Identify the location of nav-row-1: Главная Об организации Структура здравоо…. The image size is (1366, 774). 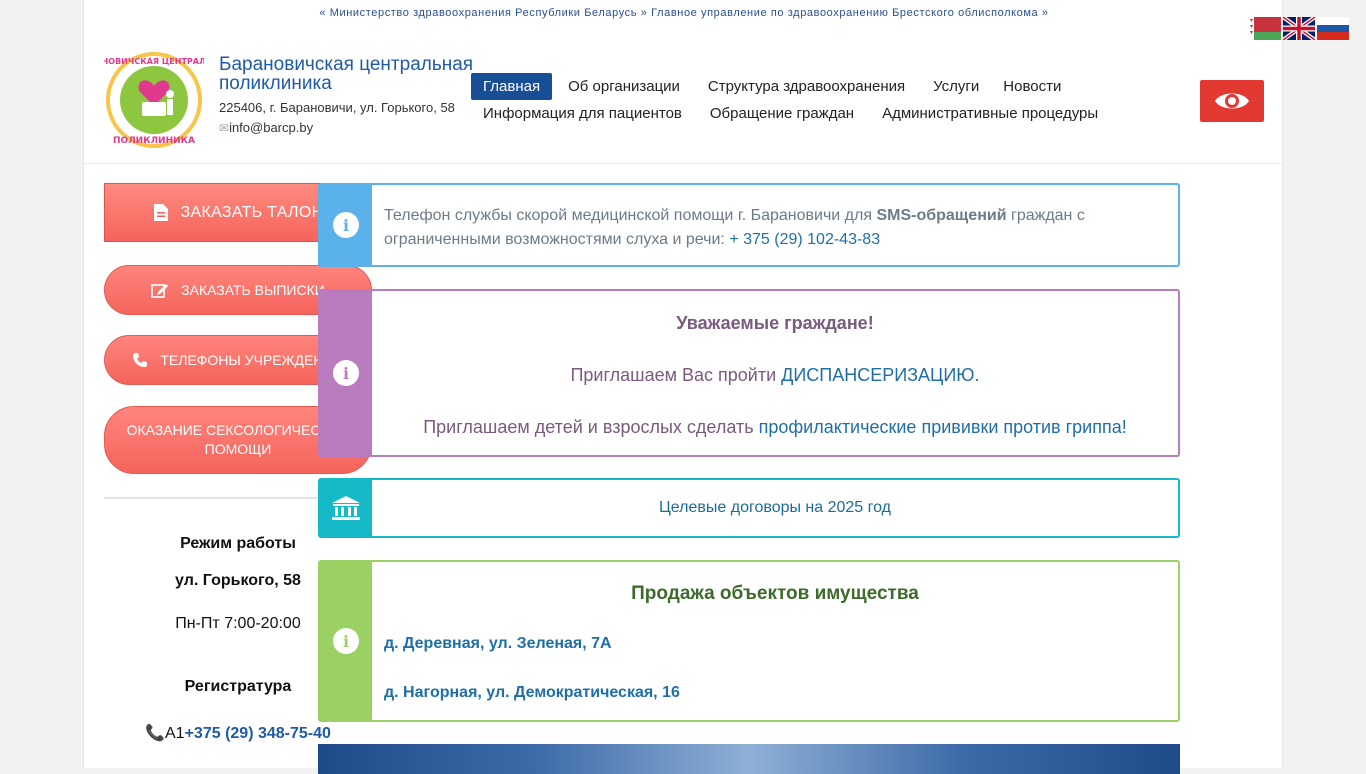
(796, 86).